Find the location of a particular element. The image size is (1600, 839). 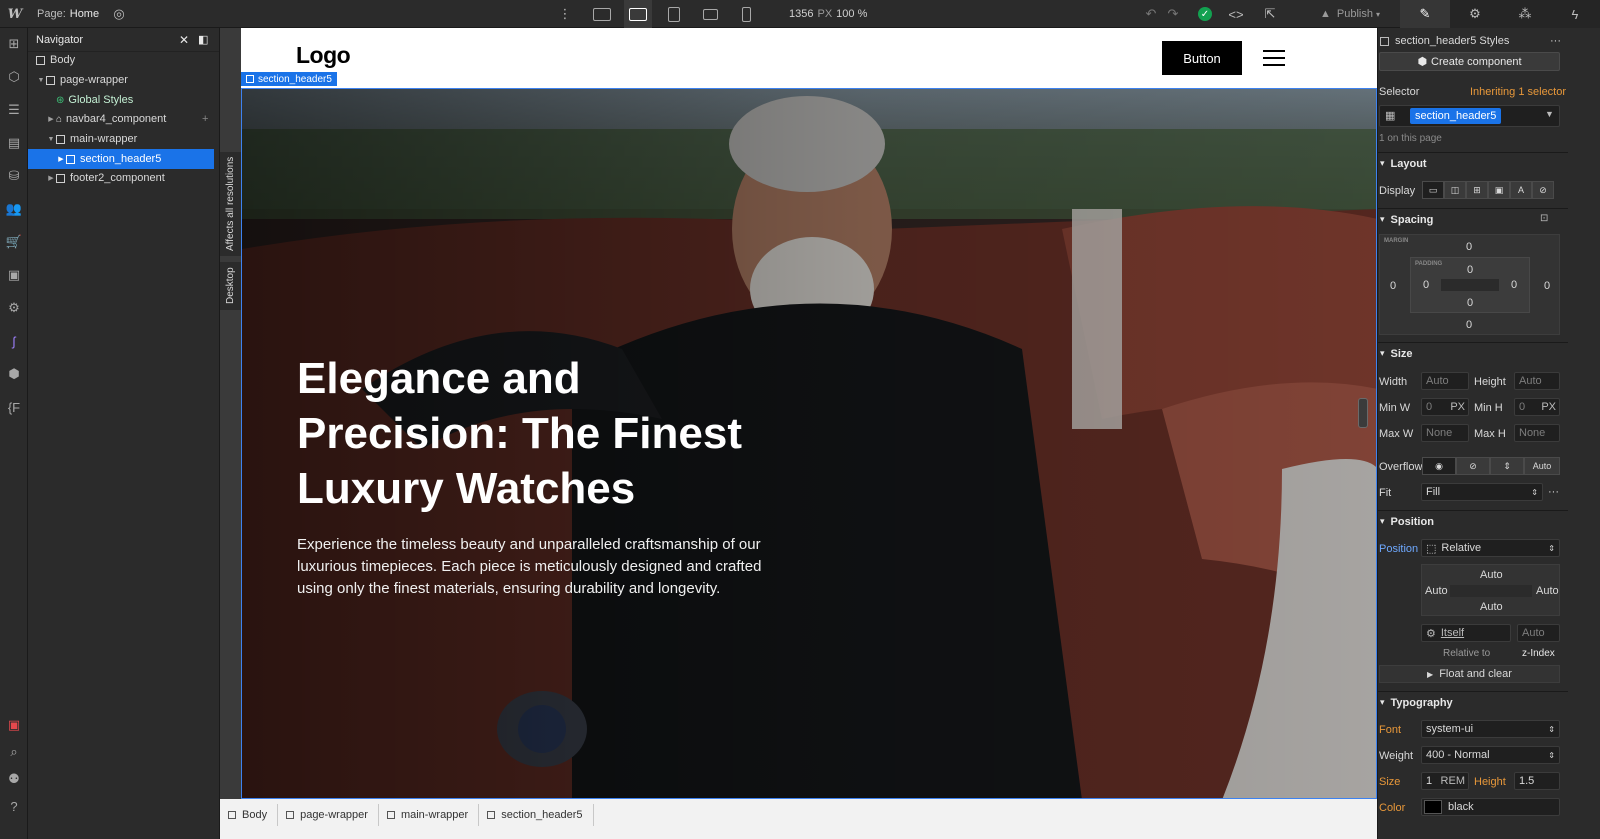

more-vertical-icon: ⋮ is located at coordinates (565, 14).